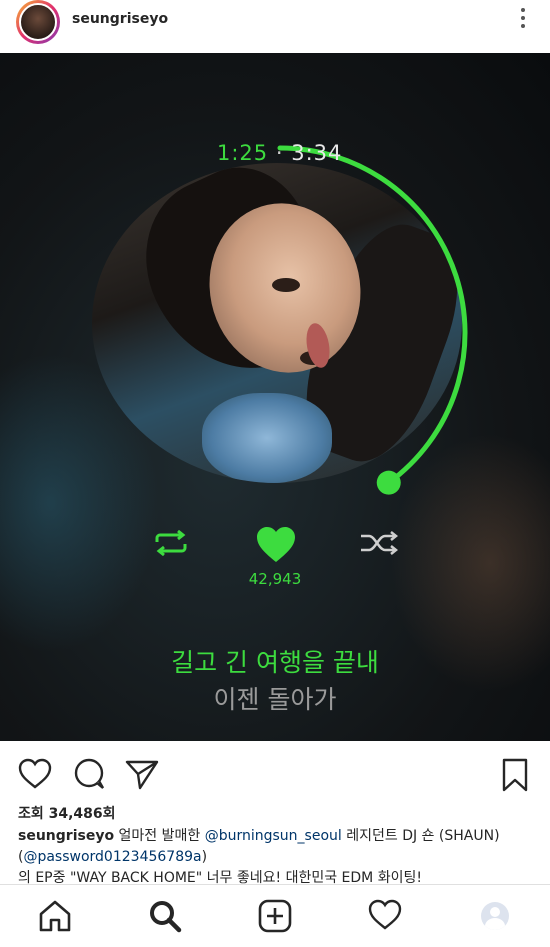 The height and width of the screenshot is (947, 550). What do you see at coordinates (286, 285) in the screenshot?
I see `photo-eye-left` at bounding box center [286, 285].